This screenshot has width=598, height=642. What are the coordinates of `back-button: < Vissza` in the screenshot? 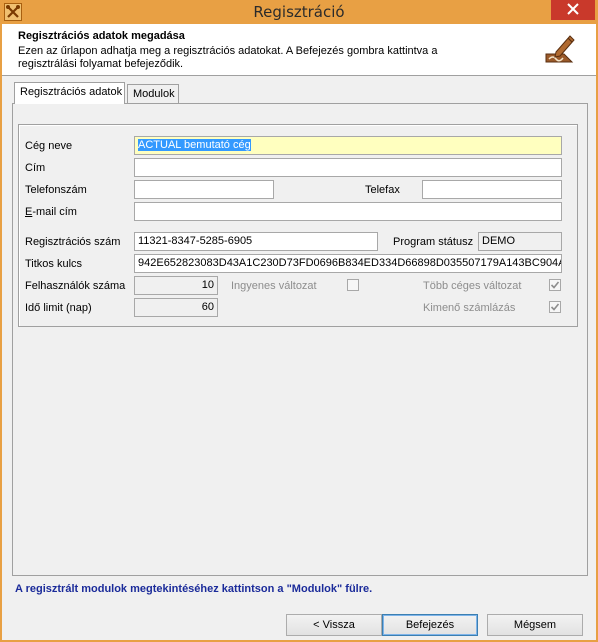 It's located at (334, 625).